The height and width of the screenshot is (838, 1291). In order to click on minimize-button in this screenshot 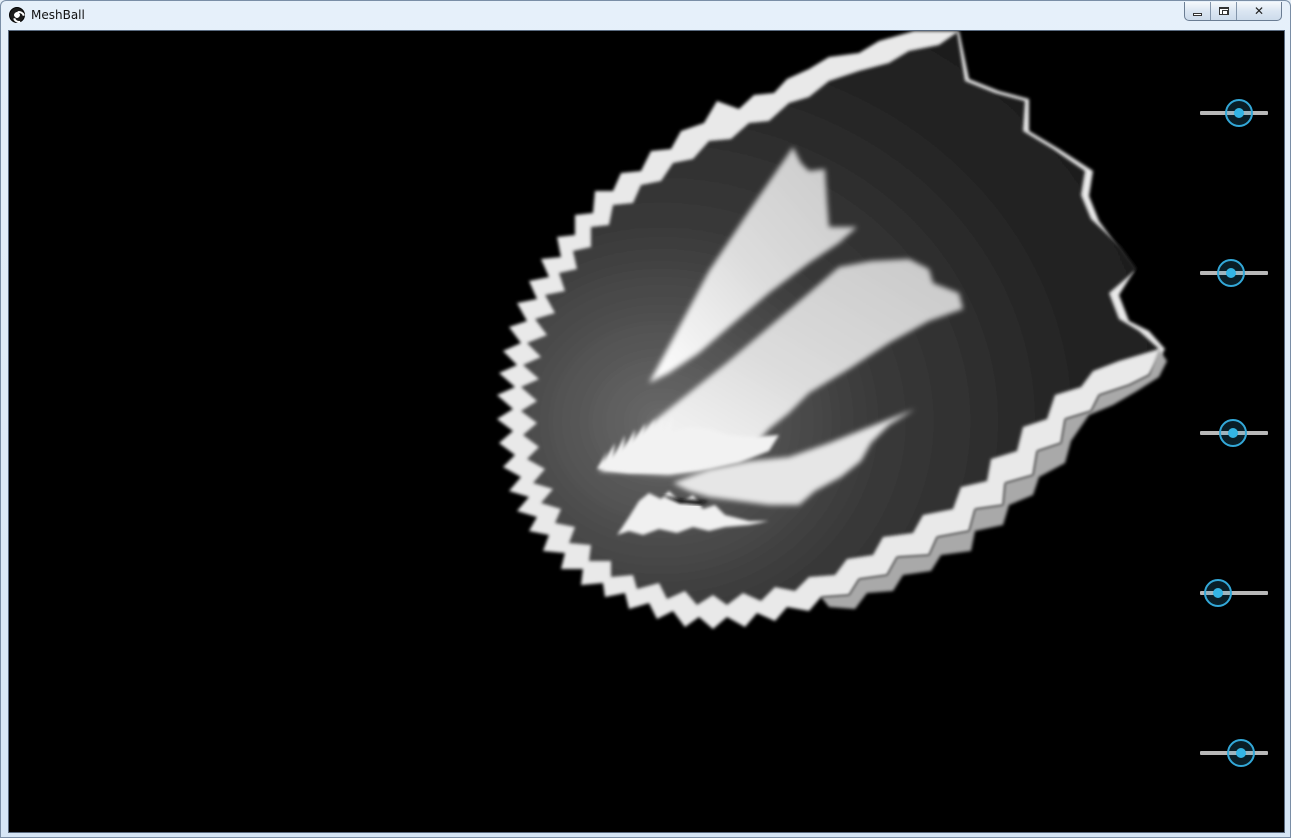, I will do `click(1198, 11)`.